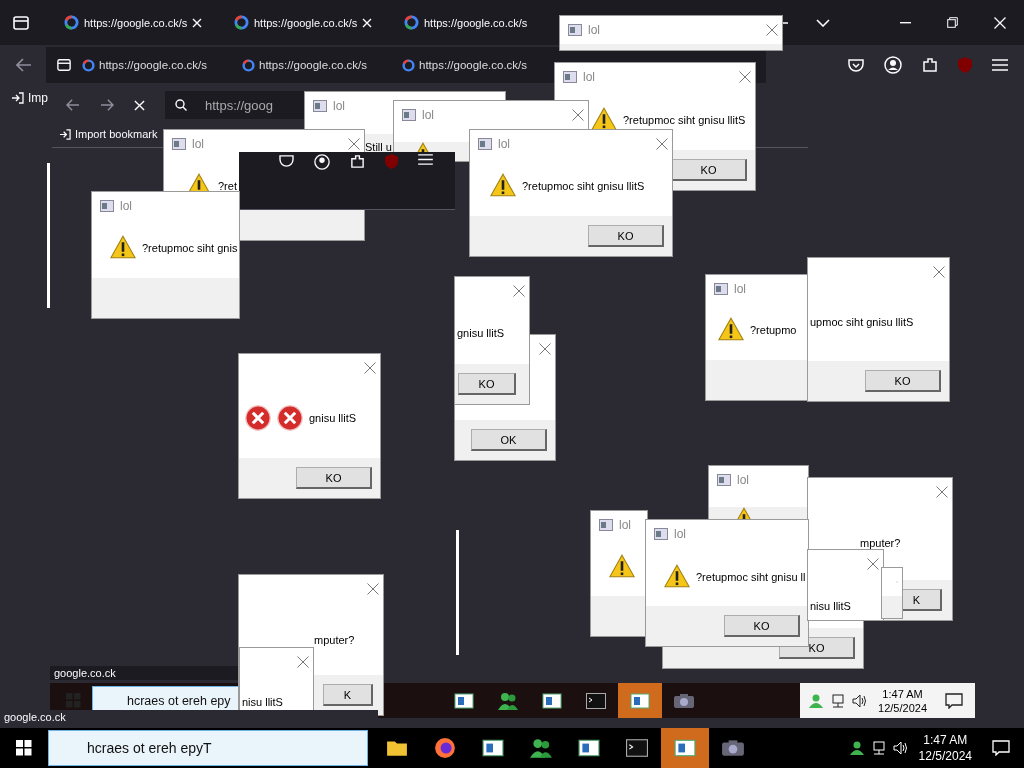 The image size is (1024, 768). Describe the element at coordinates (862, 322) in the screenshot. I see `message-text: upmoc siht gnisu llitS` at that location.